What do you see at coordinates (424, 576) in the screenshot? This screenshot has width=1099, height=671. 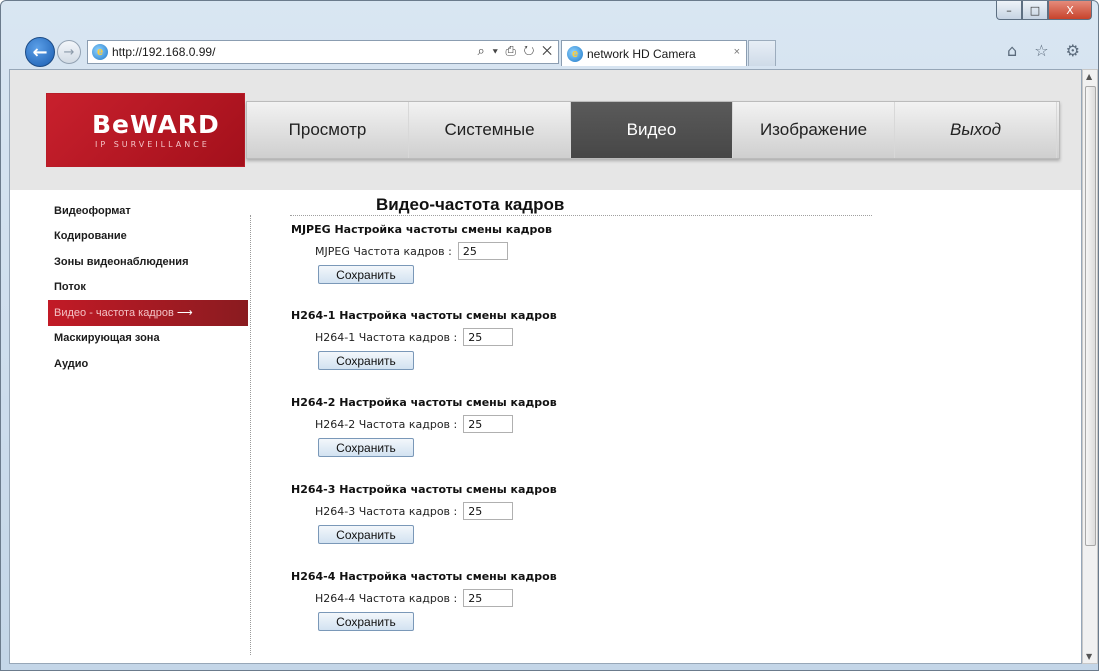 I see `section-title: H264-4 Настройка частоты смены кадров` at bounding box center [424, 576].